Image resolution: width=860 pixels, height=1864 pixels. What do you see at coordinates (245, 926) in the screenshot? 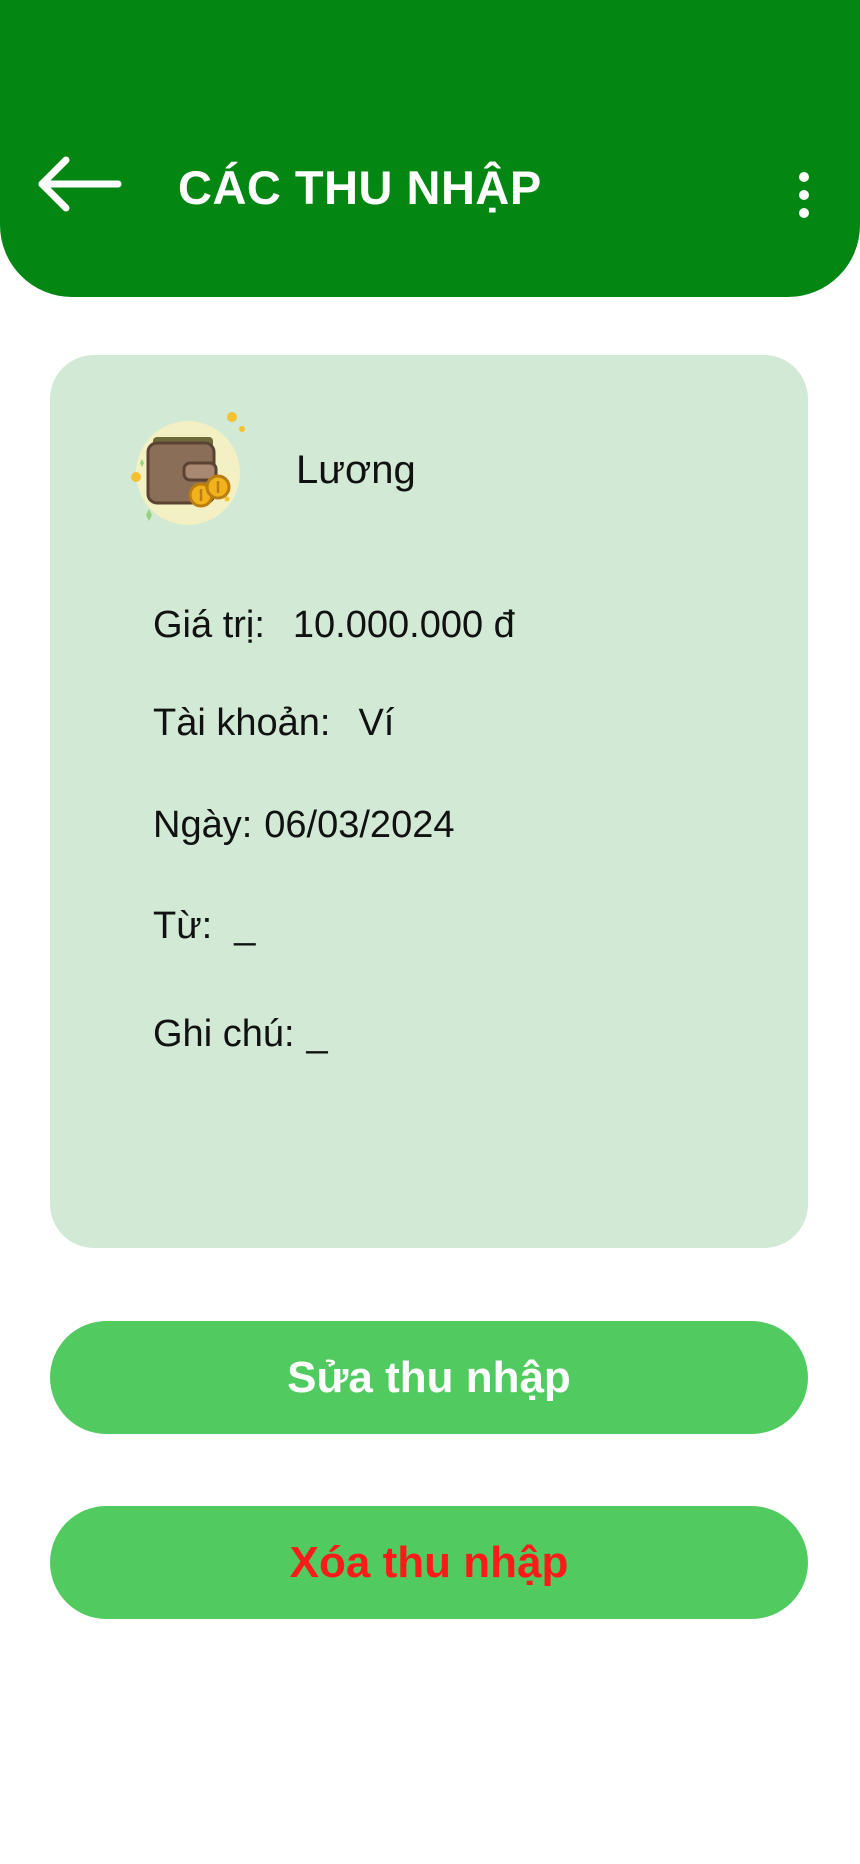
I see `from-value: _` at bounding box center [245, 926].